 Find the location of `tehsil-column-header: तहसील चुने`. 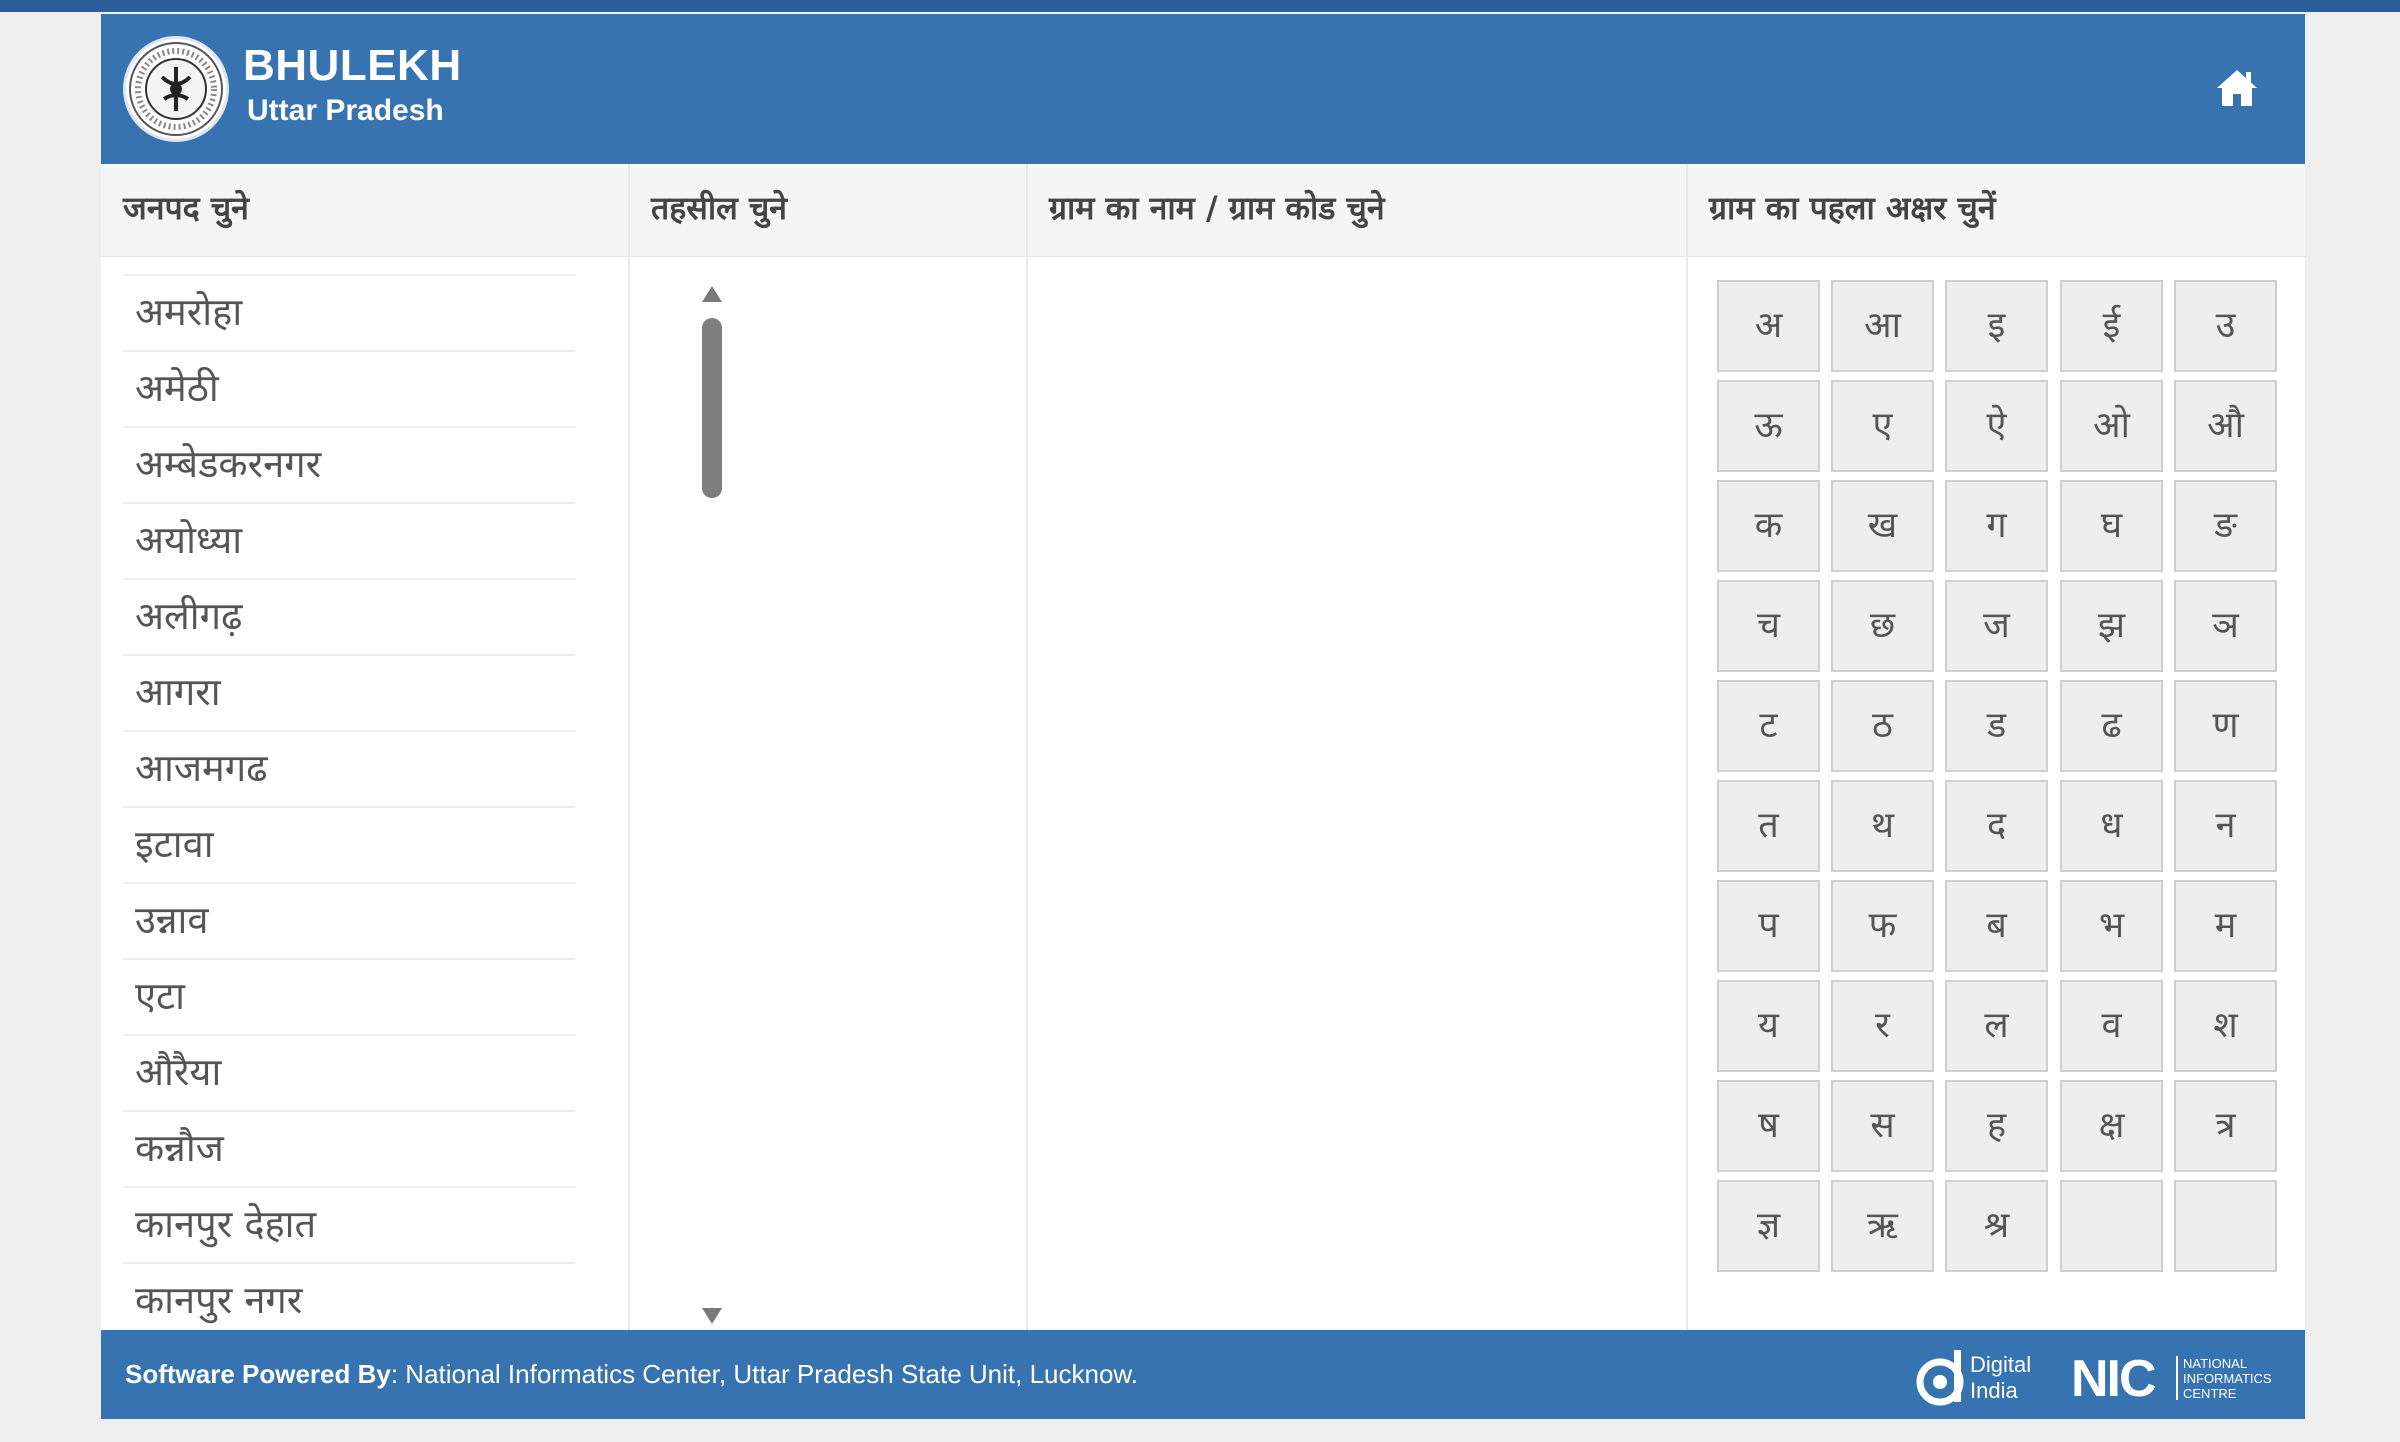

tehsil-column-header: तहसील चुने is located at coordinates (719, 208).